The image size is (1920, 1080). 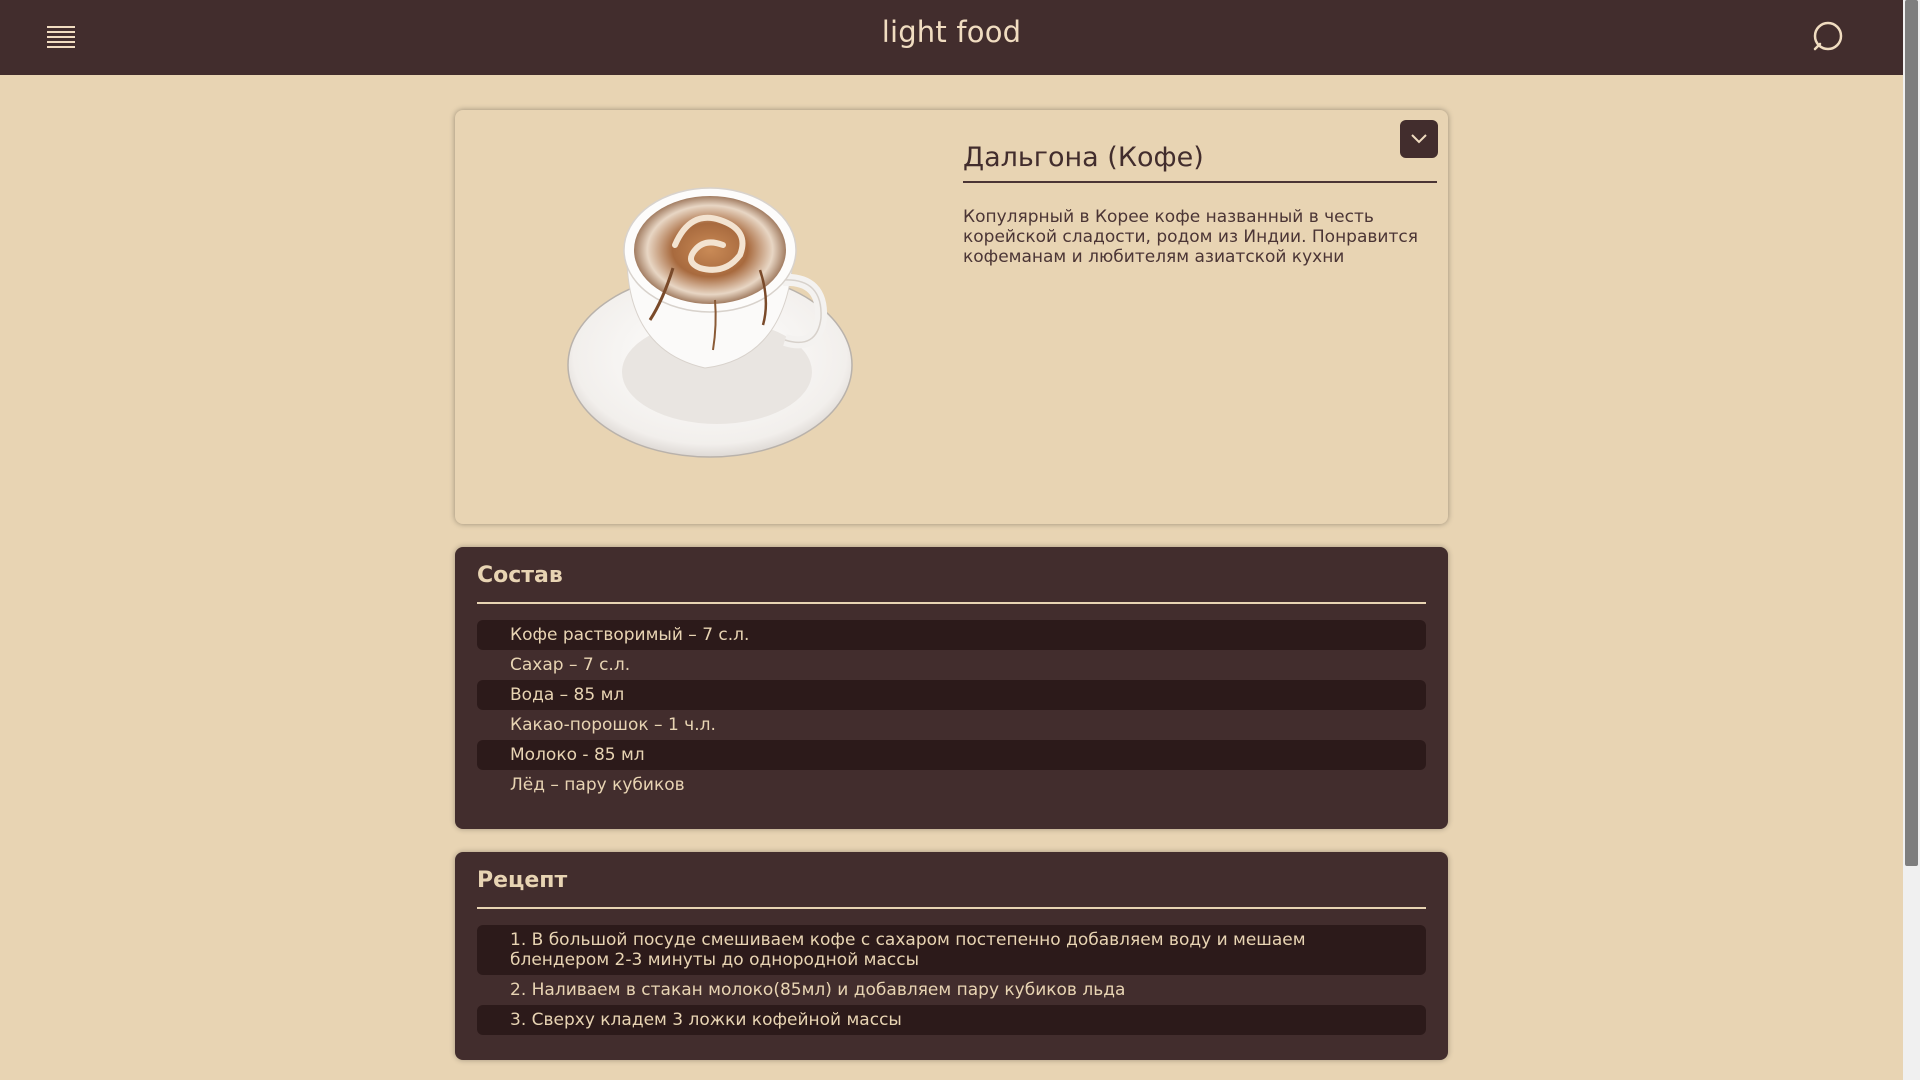 What do you see at coordinates (1200, 162) in the screenshot?
I see `dish-title: Дальгона (Кофе)` at bounding box center [1200, 162].